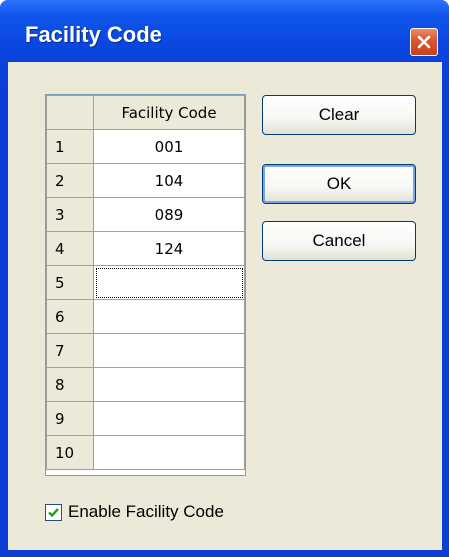  Describe the element at coordinates (93, 34) in the screenshot. I see `window-title: Facility Code` at that location.